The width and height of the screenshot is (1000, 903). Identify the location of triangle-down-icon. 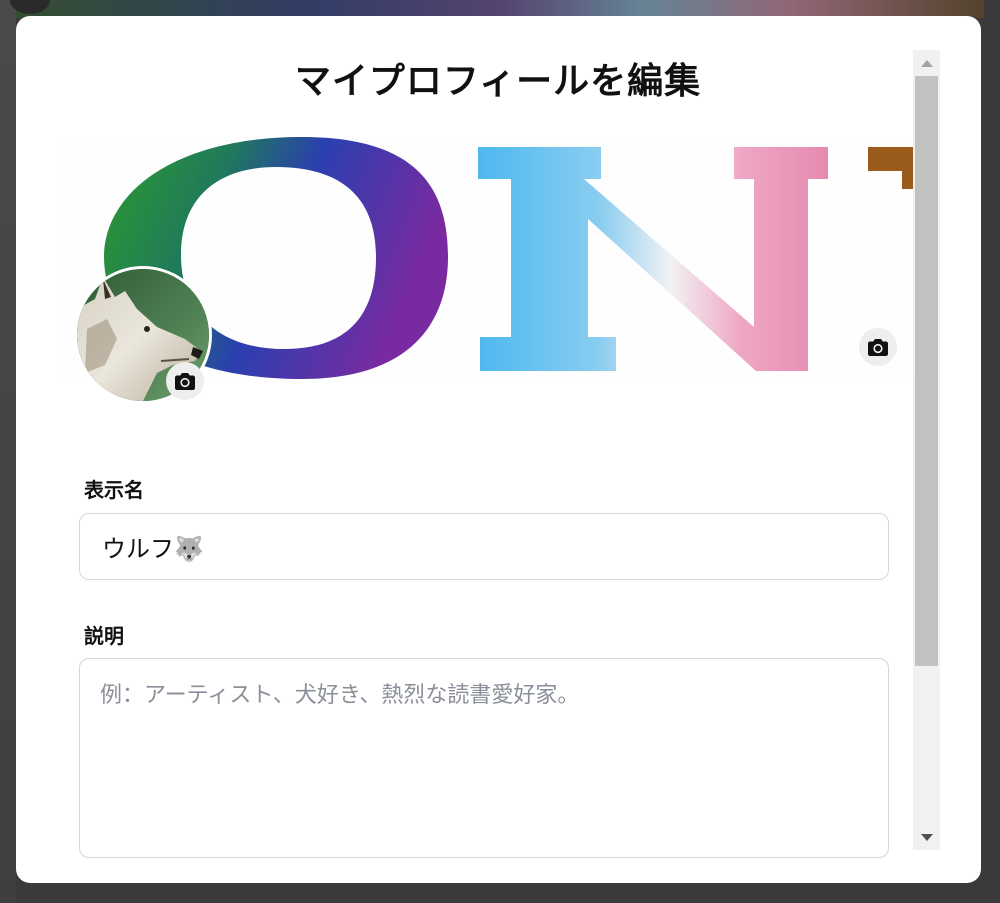
(926, 837).